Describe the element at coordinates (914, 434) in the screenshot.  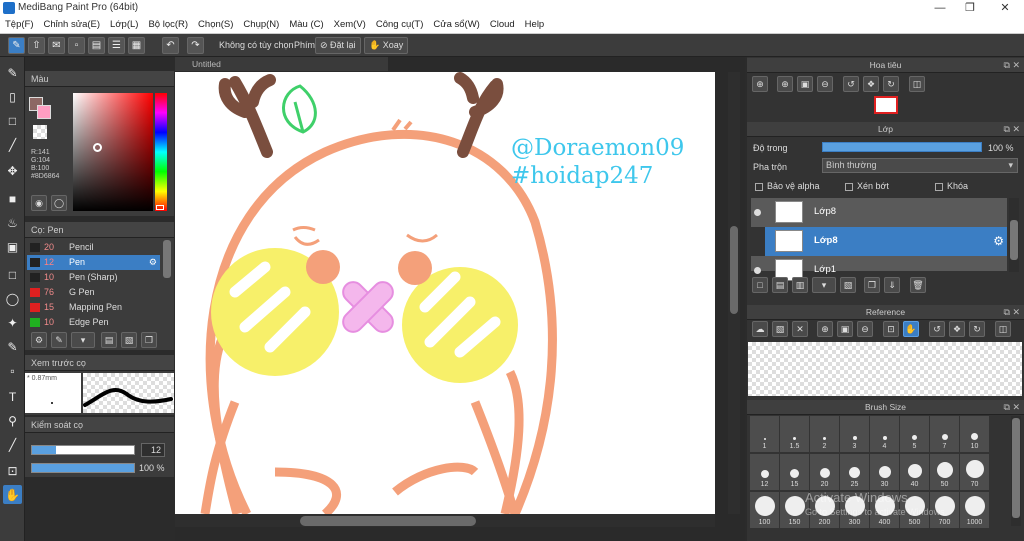
I see `brush-size-cell: 5` at that location.